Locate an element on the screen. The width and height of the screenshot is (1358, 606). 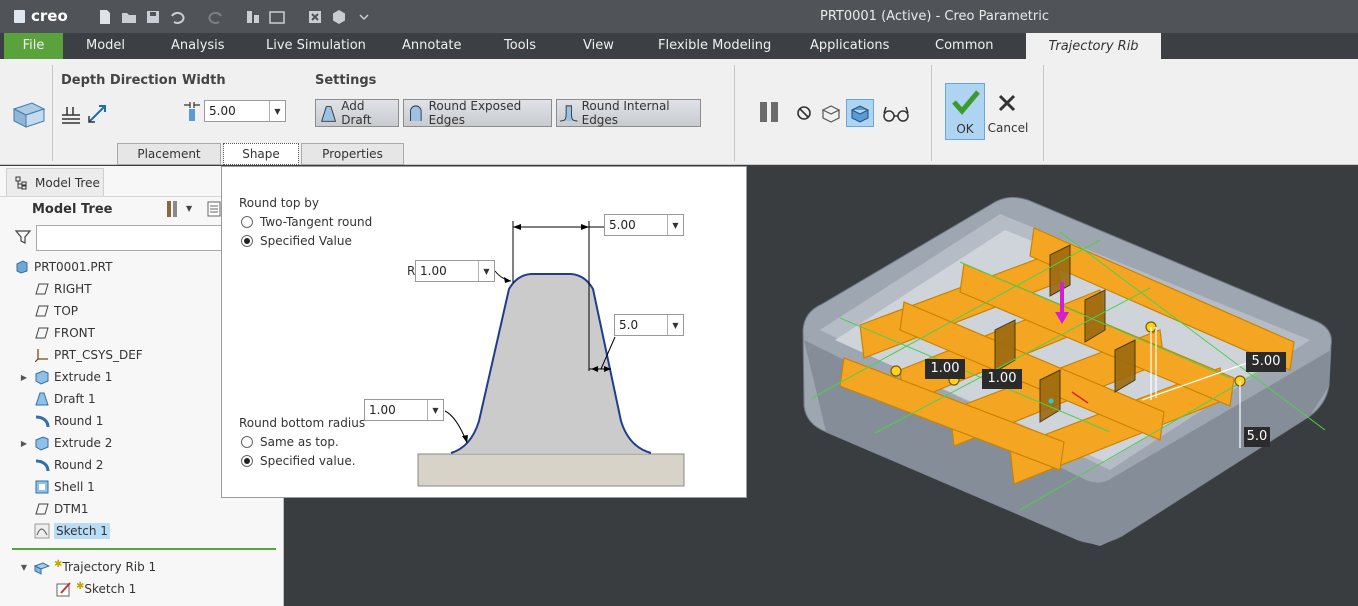
tools-icon is located at coordinates (172, 209).